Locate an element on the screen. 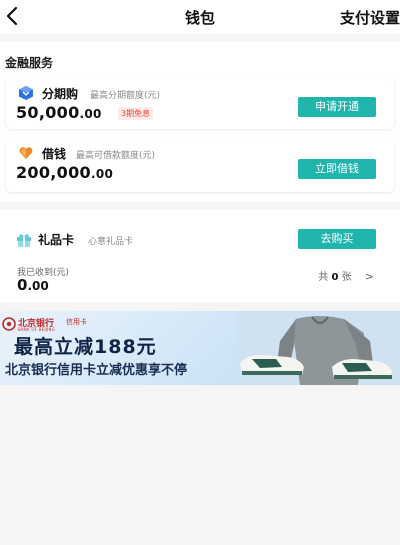  gift-icon is located at coordinates (24, 240).